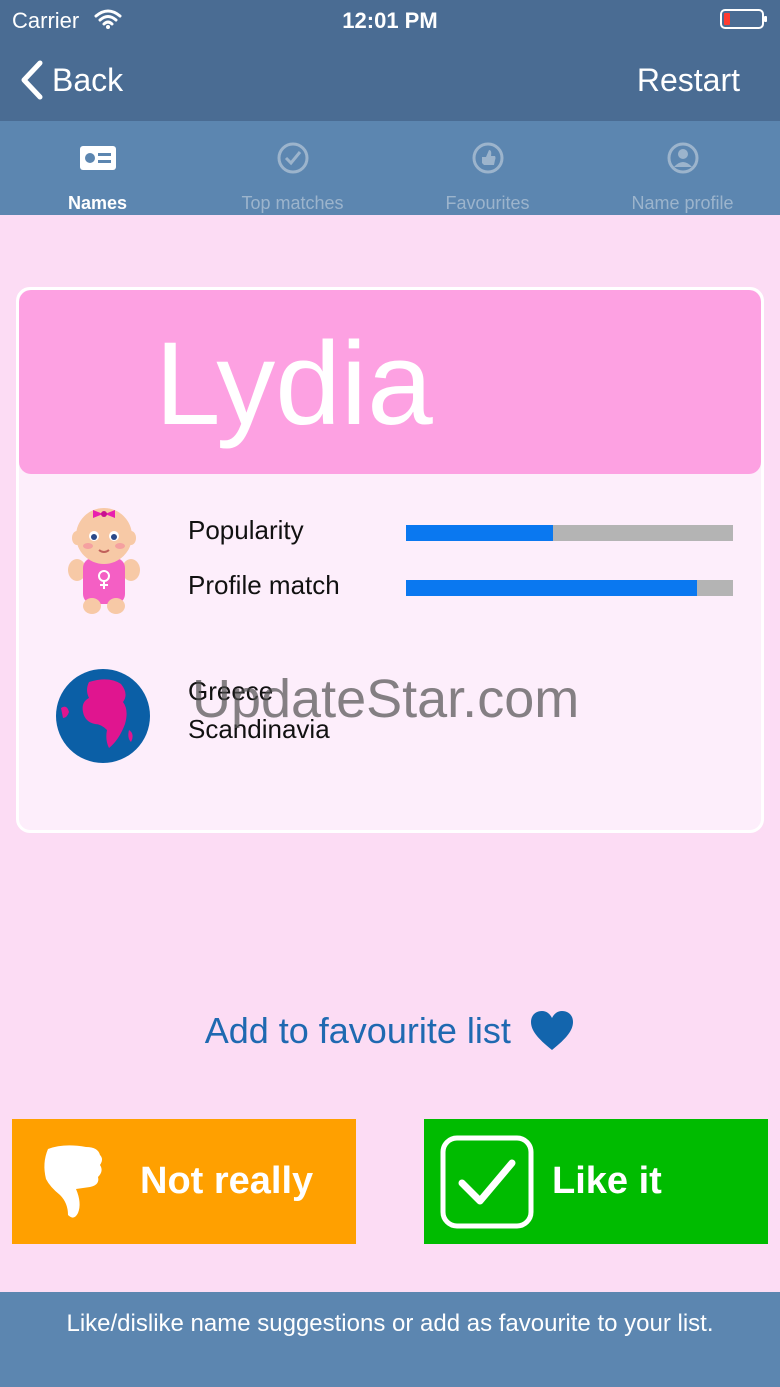 This screenshot has width=780, height=1387. What do you see at coordinates (227, 1181) in the screenshot?
I see `not-really-label: Not really` at bounding box center [227, 1181].